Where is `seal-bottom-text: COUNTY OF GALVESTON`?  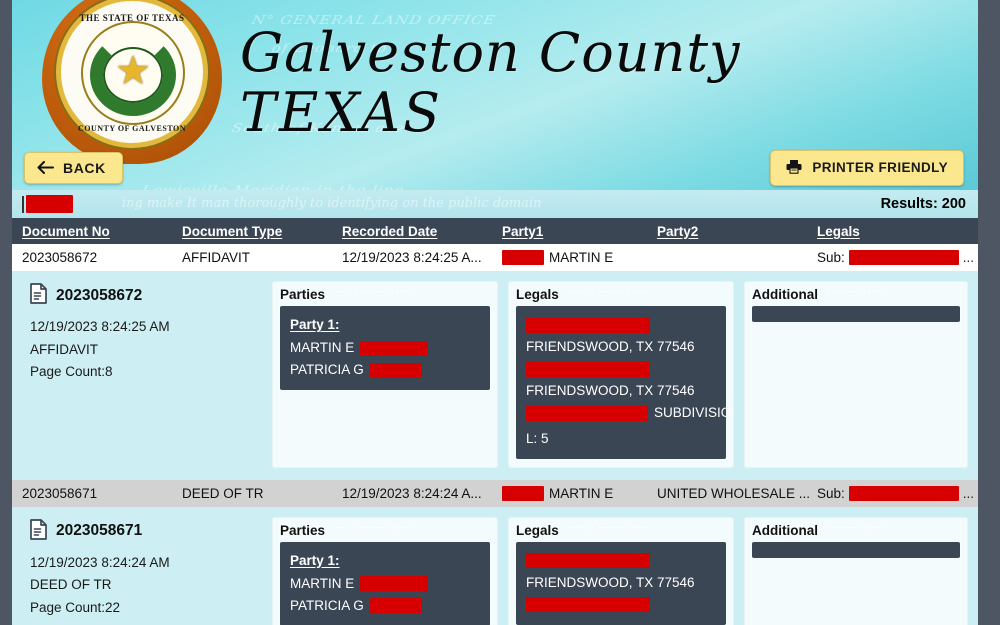 seal-bottom-text: COUNTY OF GALVESTON is located at coordinates (132, 128).